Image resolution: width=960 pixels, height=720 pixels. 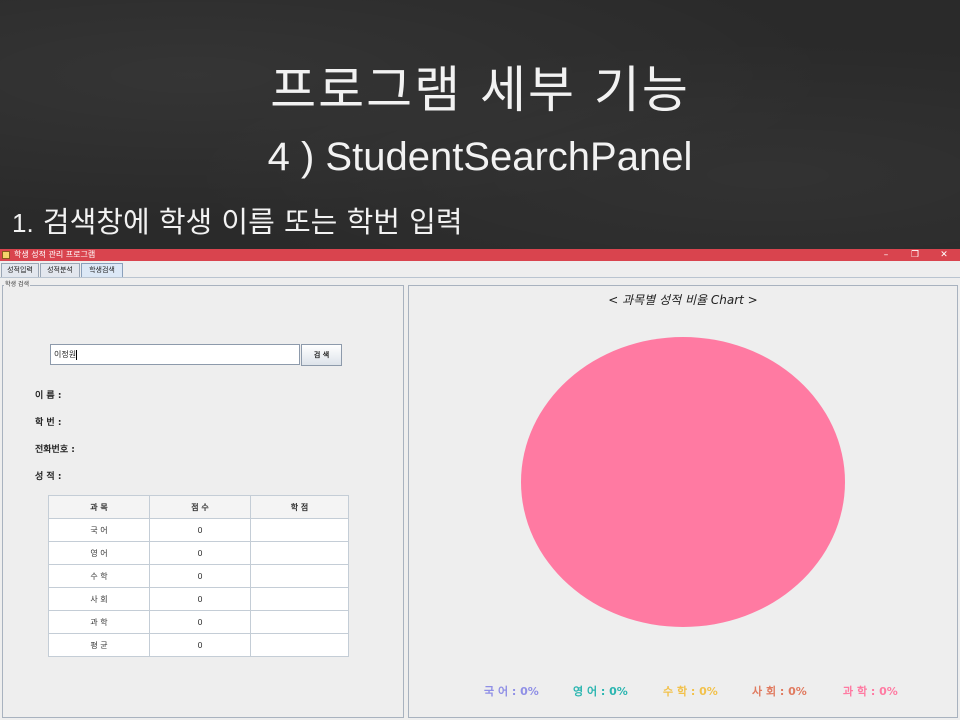 What do you see at coordinates (690, 691) in the screenshot?
I see `legend-item: 수 학 : 0%` at bounding box center [690, 691].